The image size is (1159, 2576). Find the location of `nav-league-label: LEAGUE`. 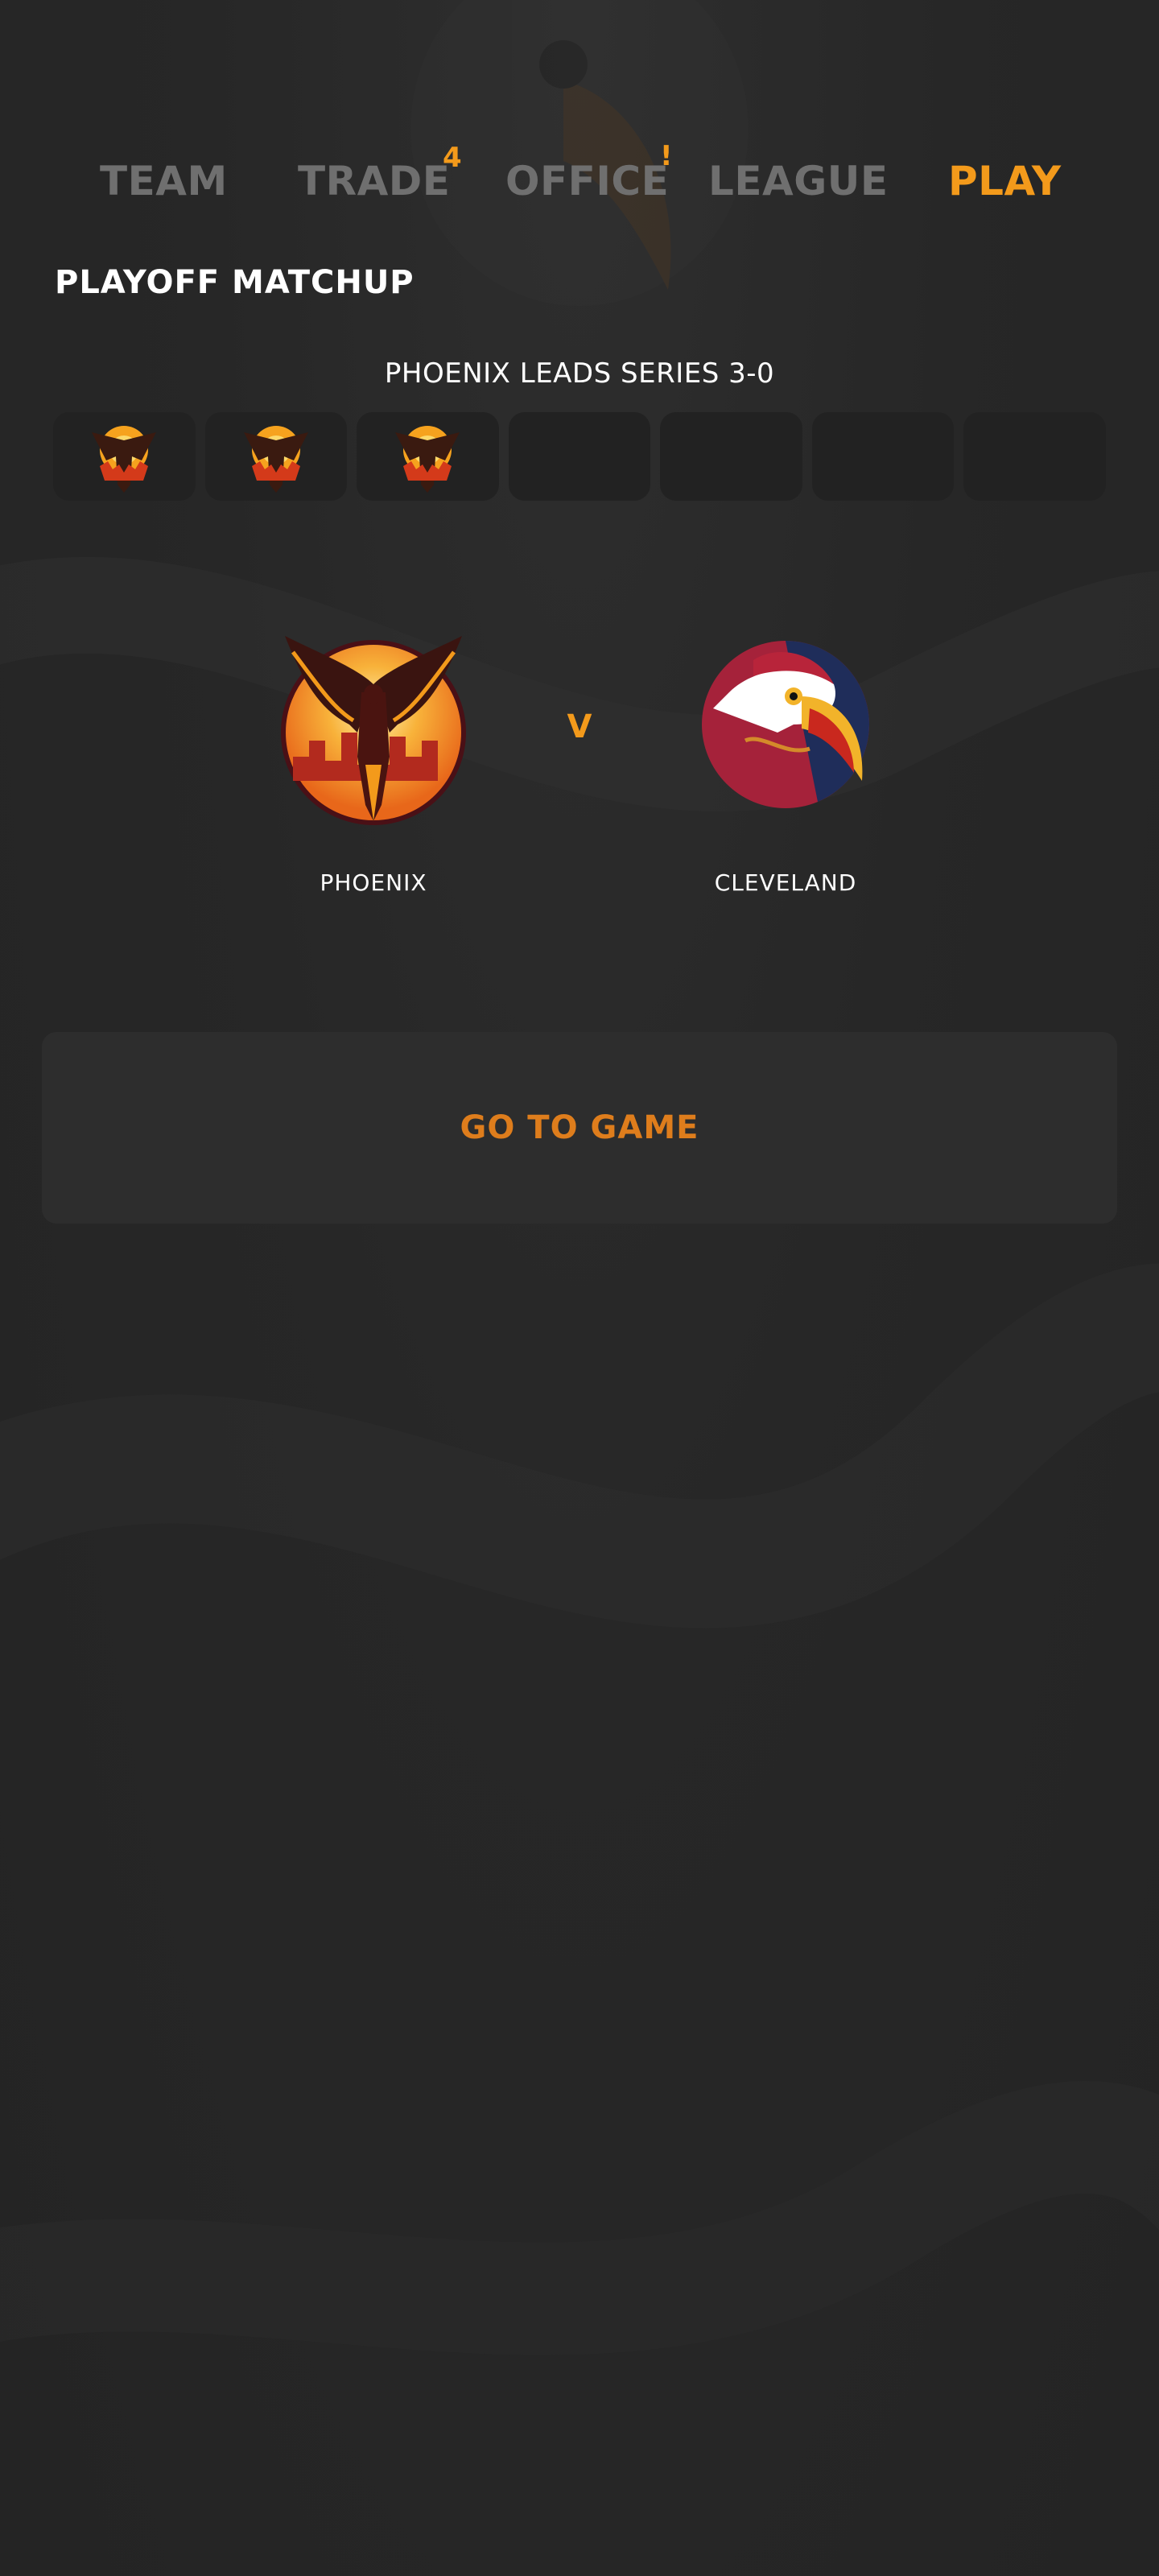

nav-league-label: LEAGUE is located at coordinates (798, 181).